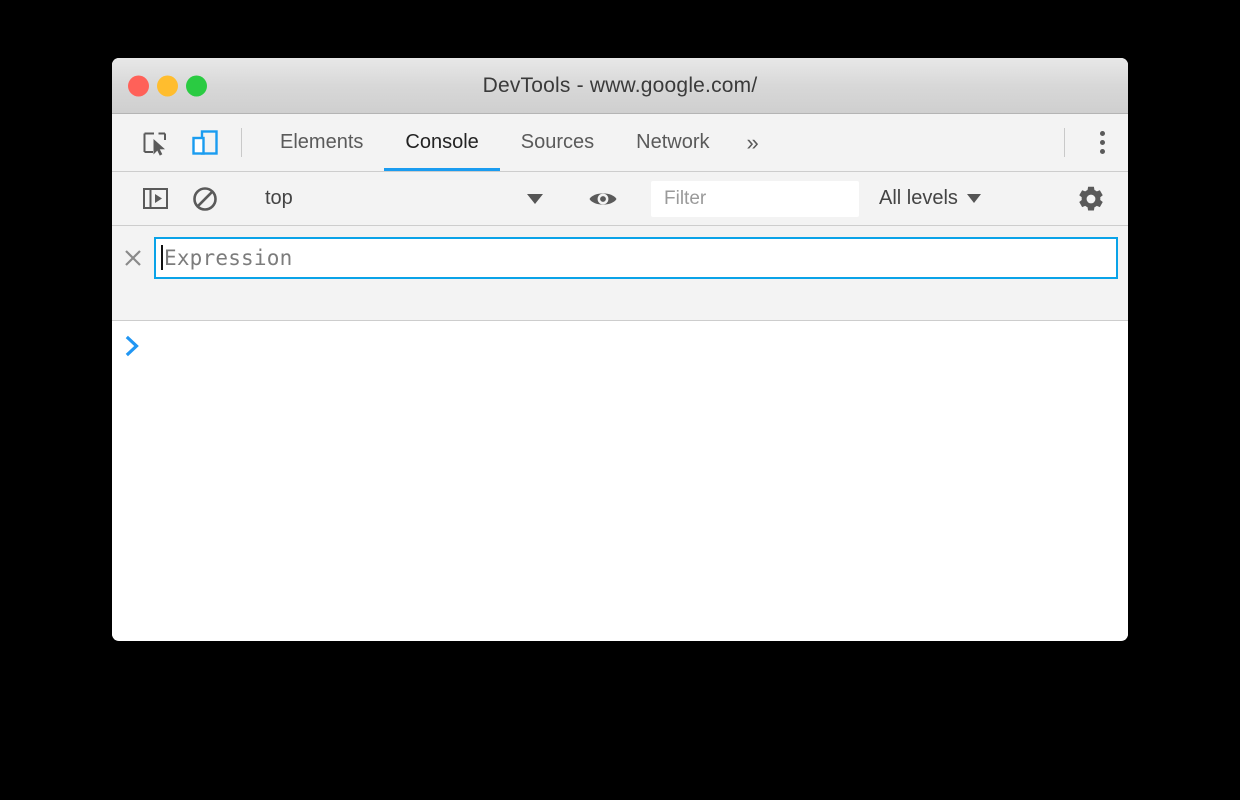  I want to click on more-tabs-button: », so click(753, 142).